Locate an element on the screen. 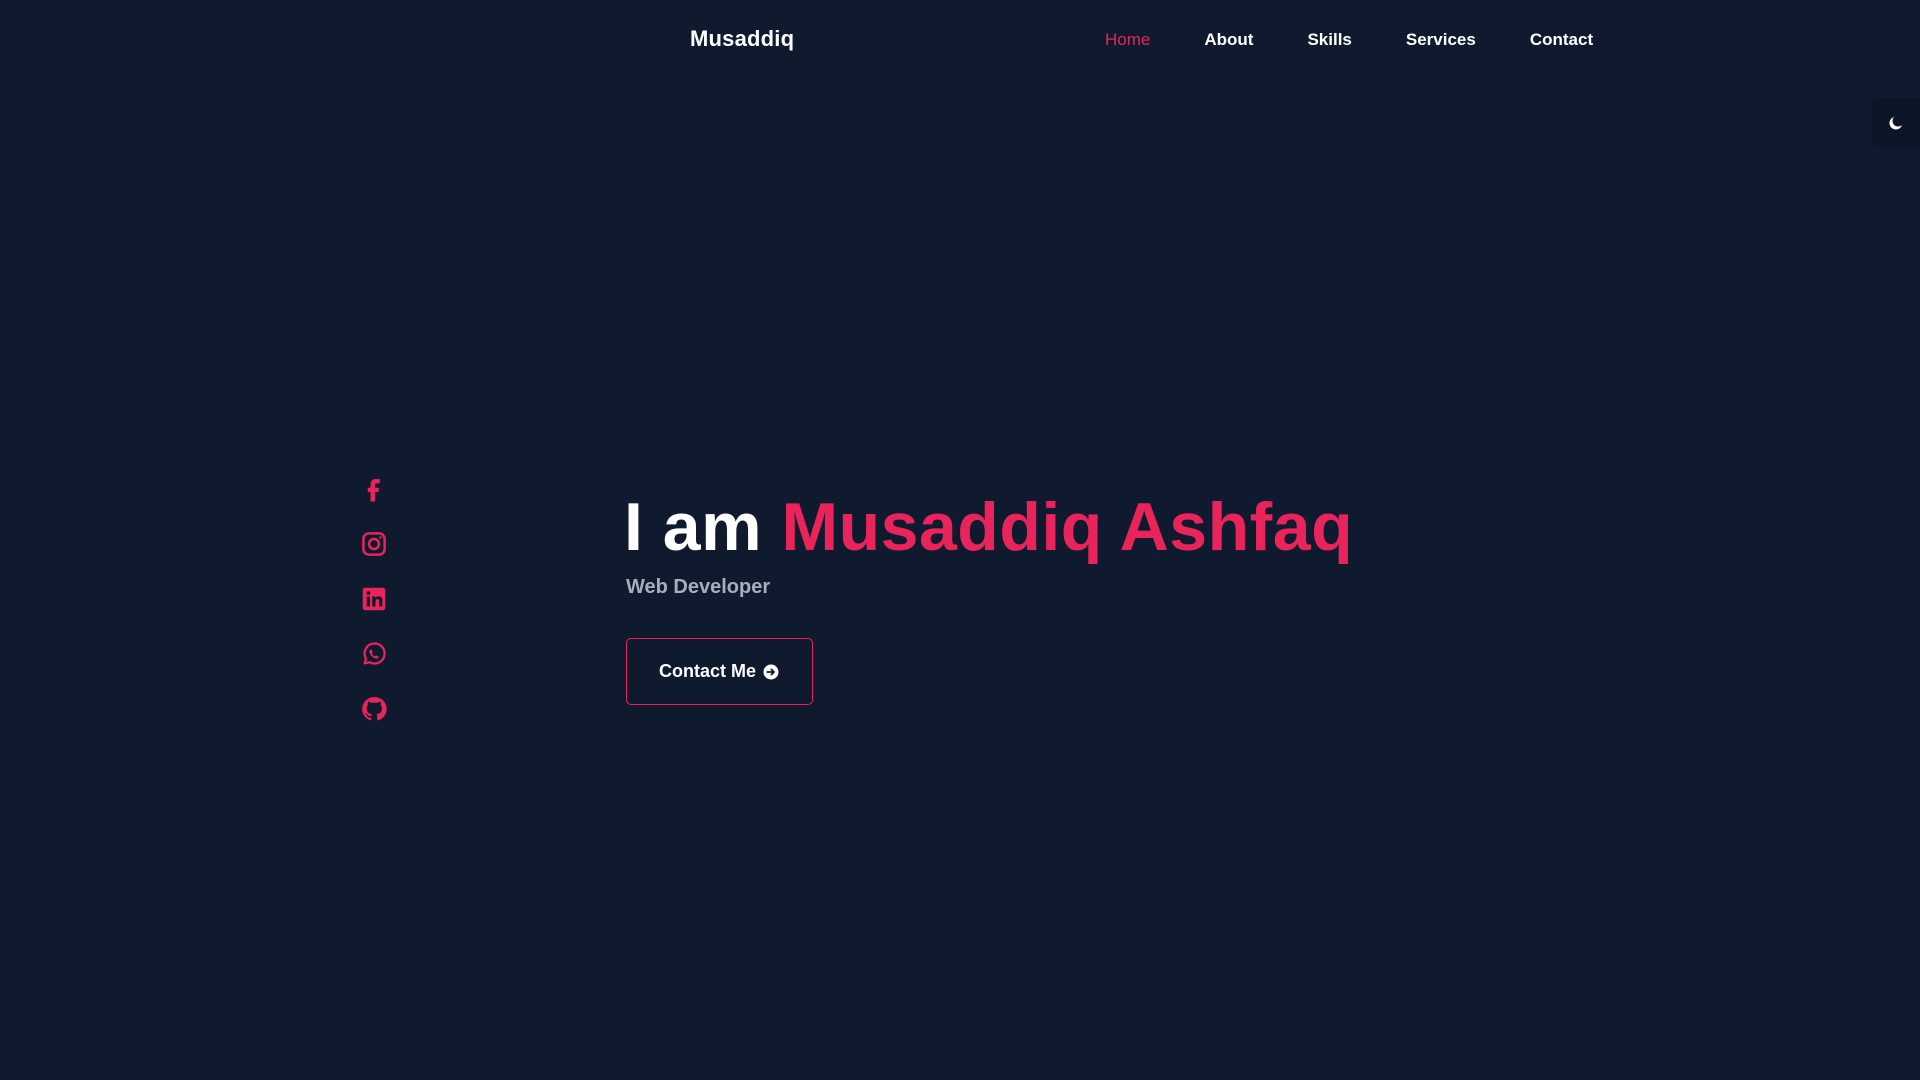 This screenshot has width=1920, height=1080. github-link is located at coordinates (374, 709).